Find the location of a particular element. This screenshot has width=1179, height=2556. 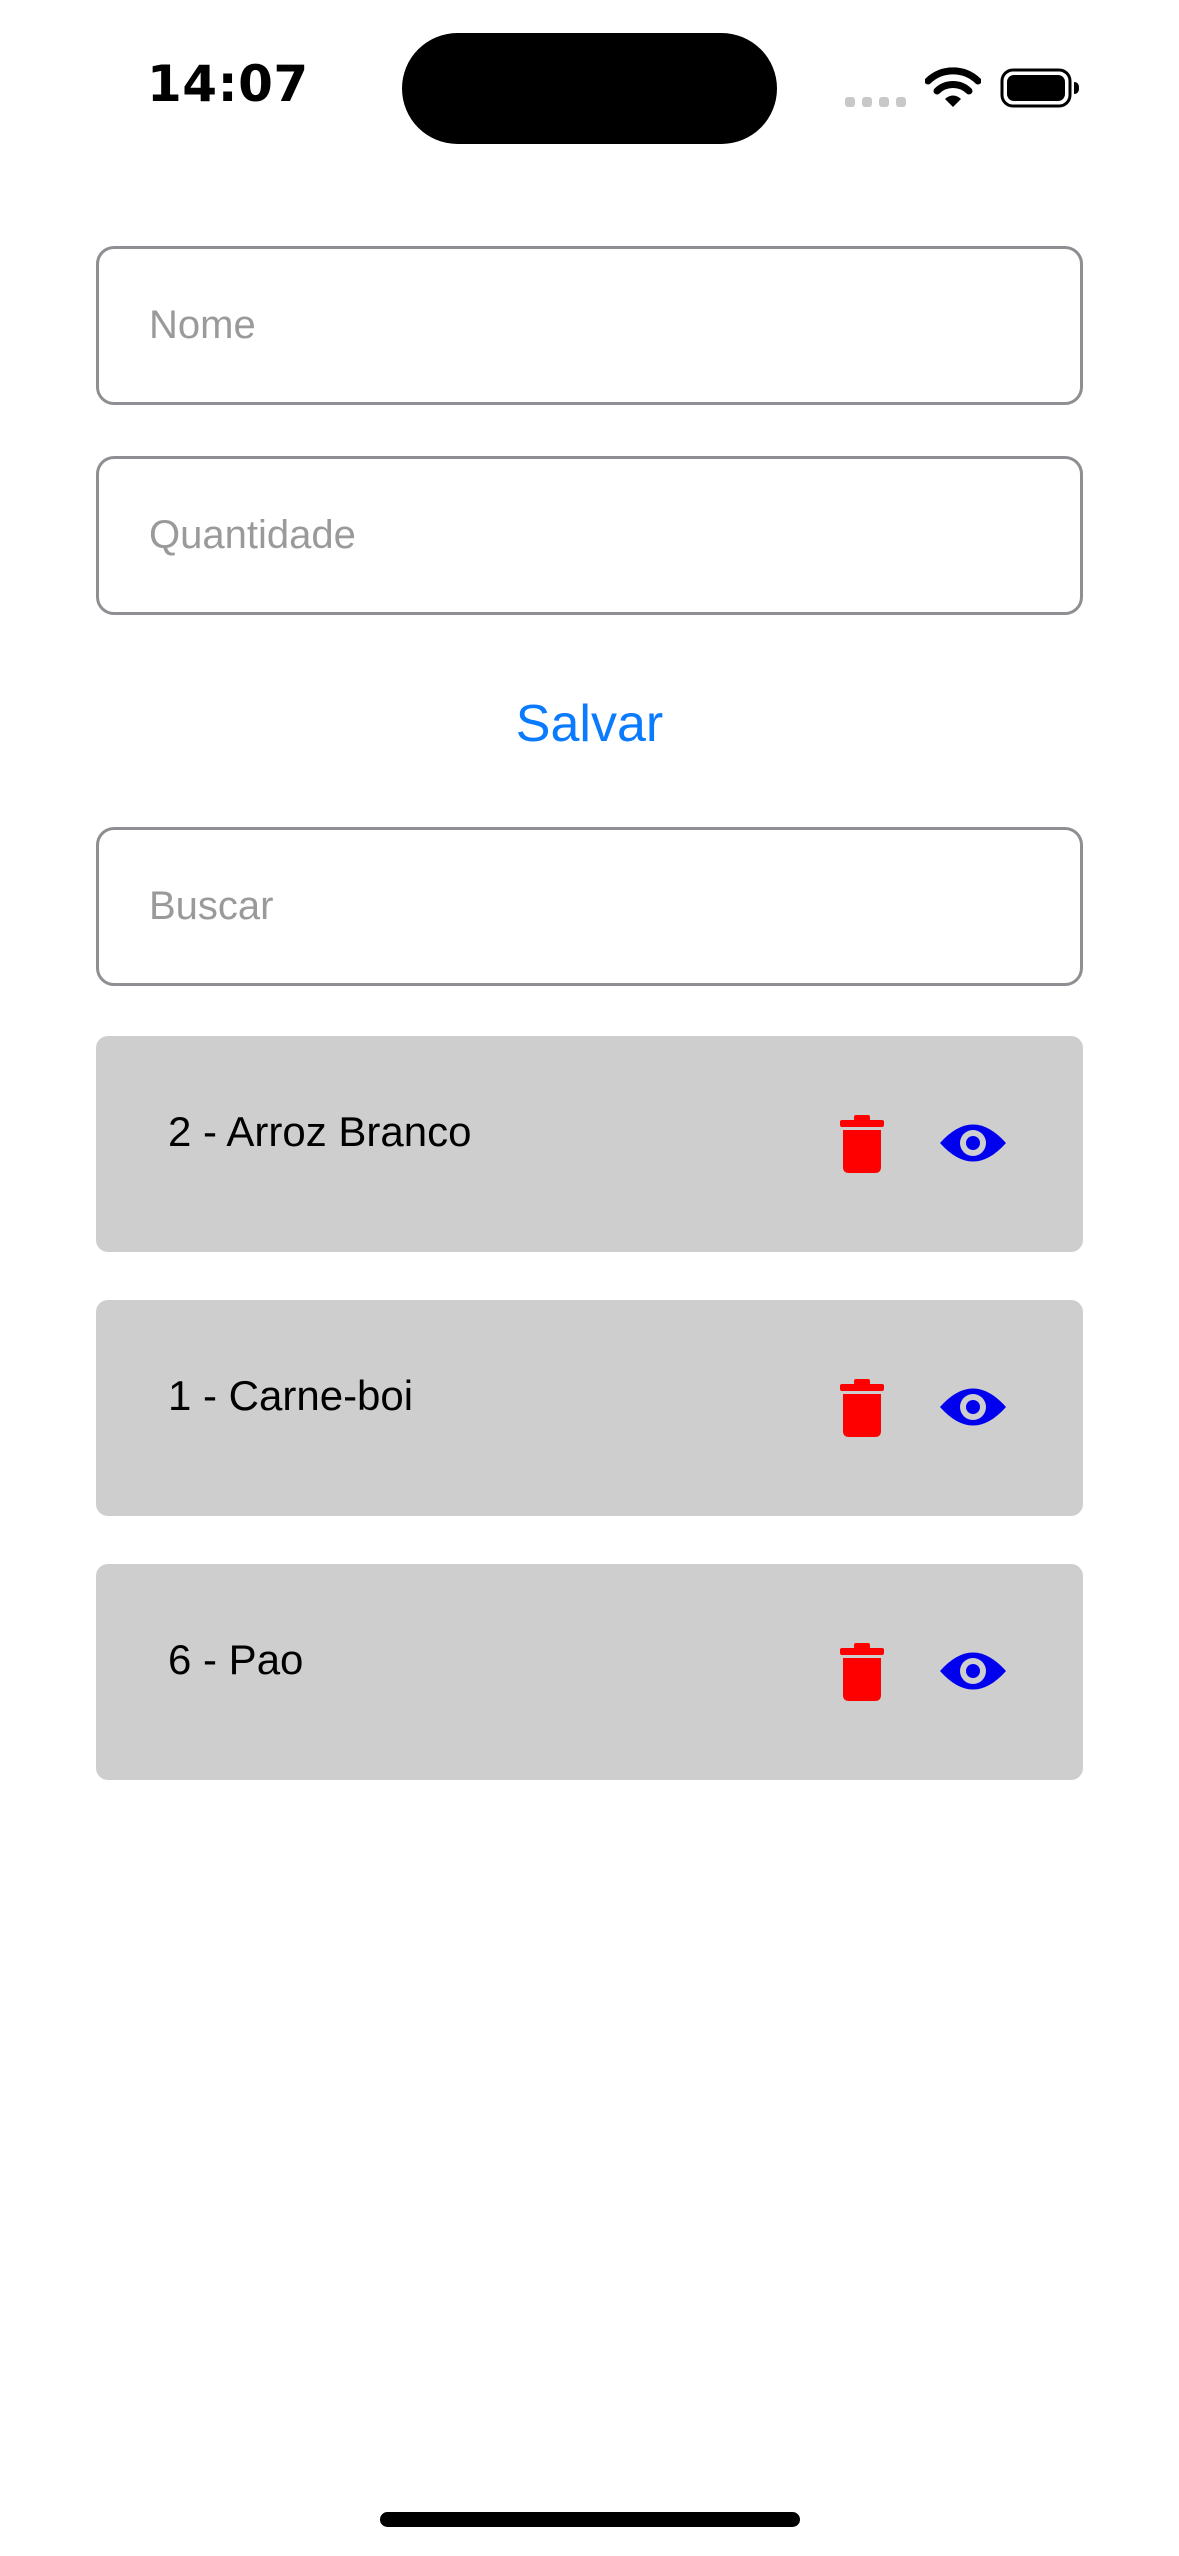

search-input is located at coordinates (589, 906).